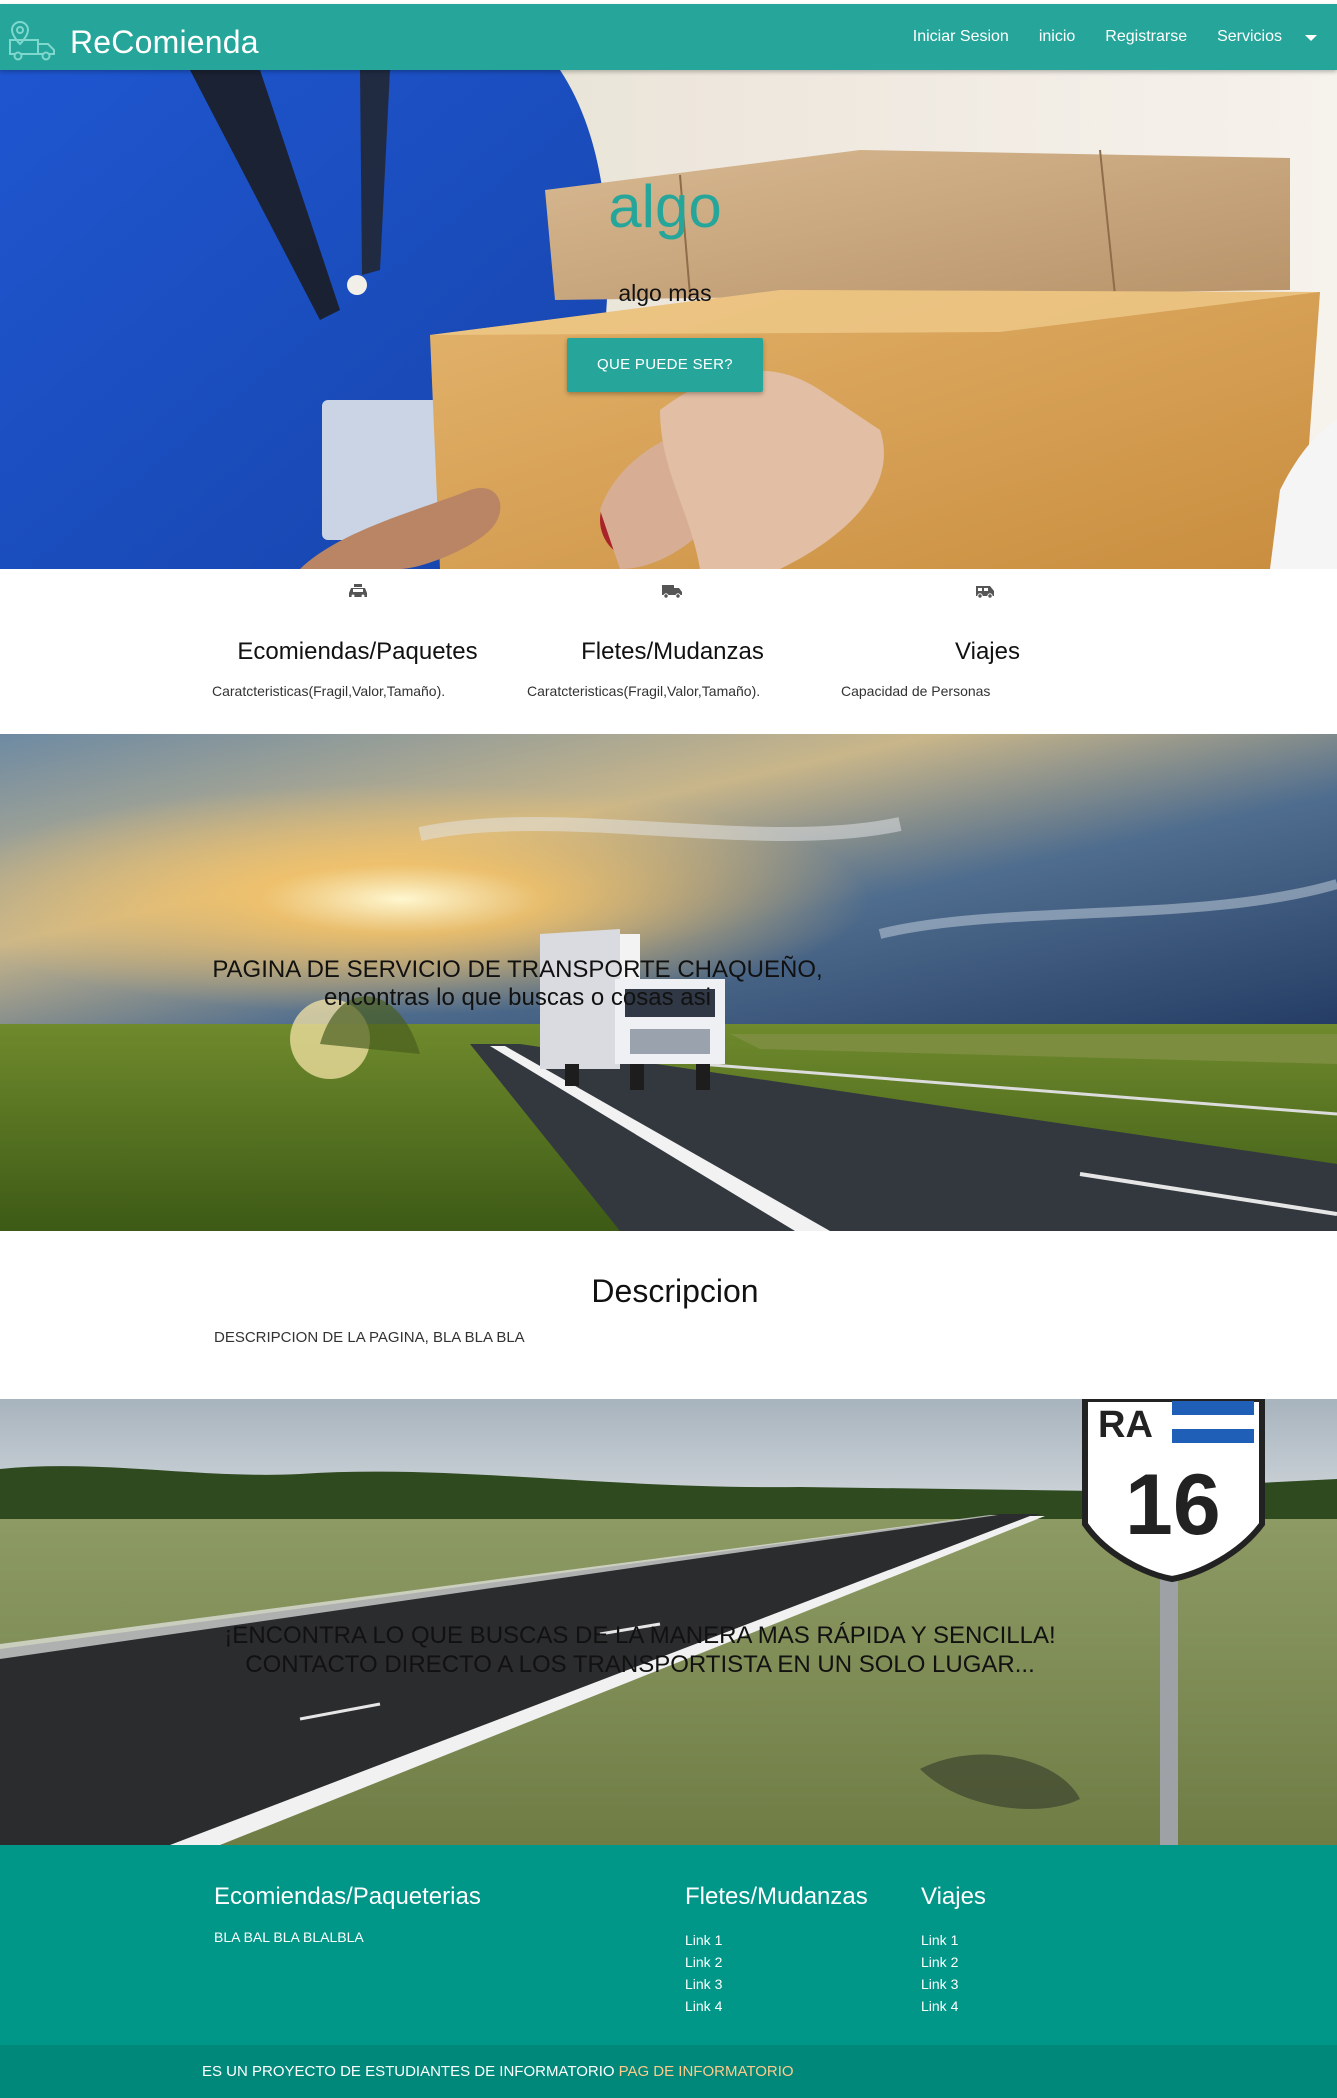  I want to click on footer-col2-title: Fletes/Mudanzas, so click(776, 1896).